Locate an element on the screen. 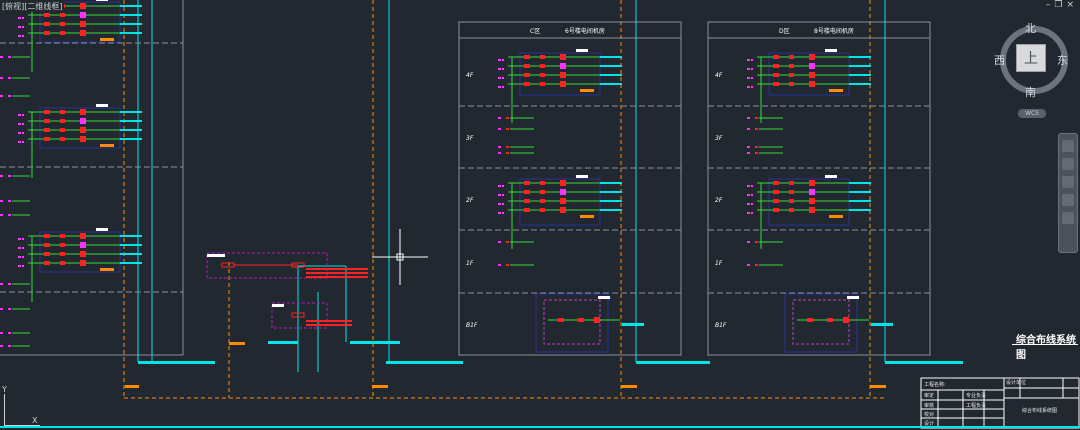 Image resolution: width=1080 pixels, height=430 pixels. close-icon: × is located at coordinates (1070, 5).